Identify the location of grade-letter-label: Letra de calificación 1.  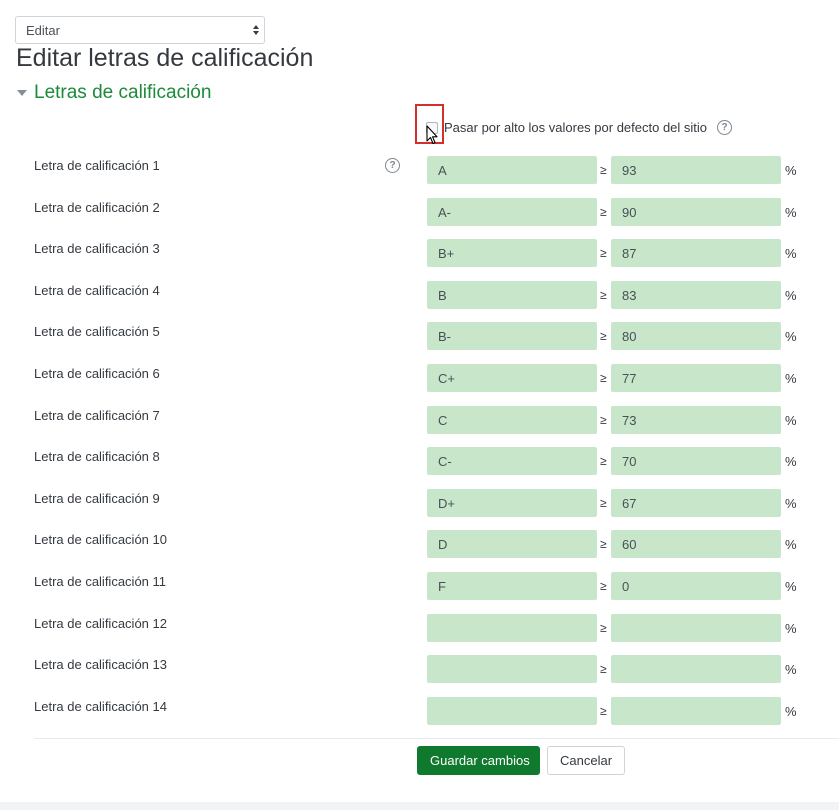
(97, 165).